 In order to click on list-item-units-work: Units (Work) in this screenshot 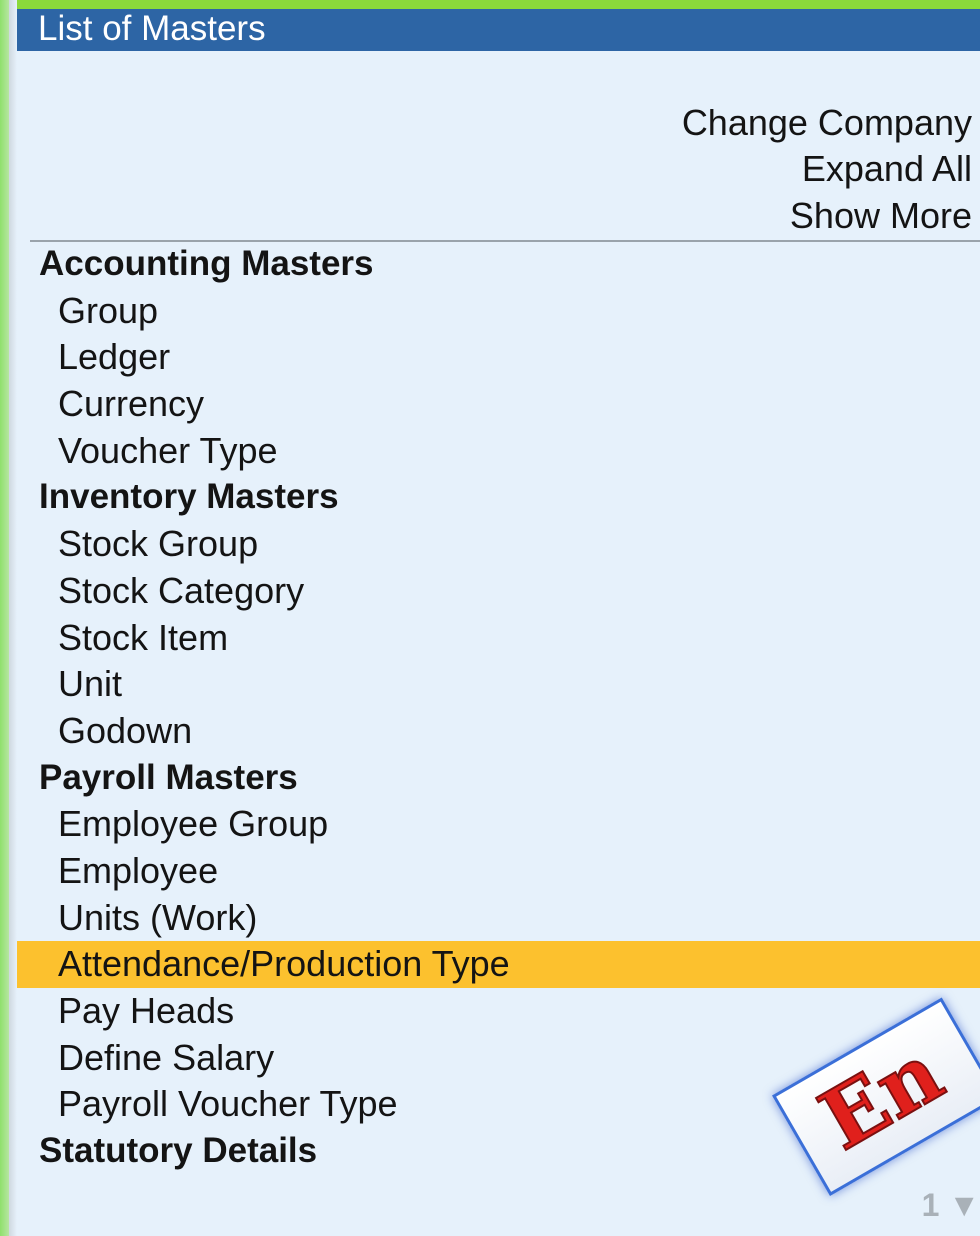, I will do `click(498, 918)`.